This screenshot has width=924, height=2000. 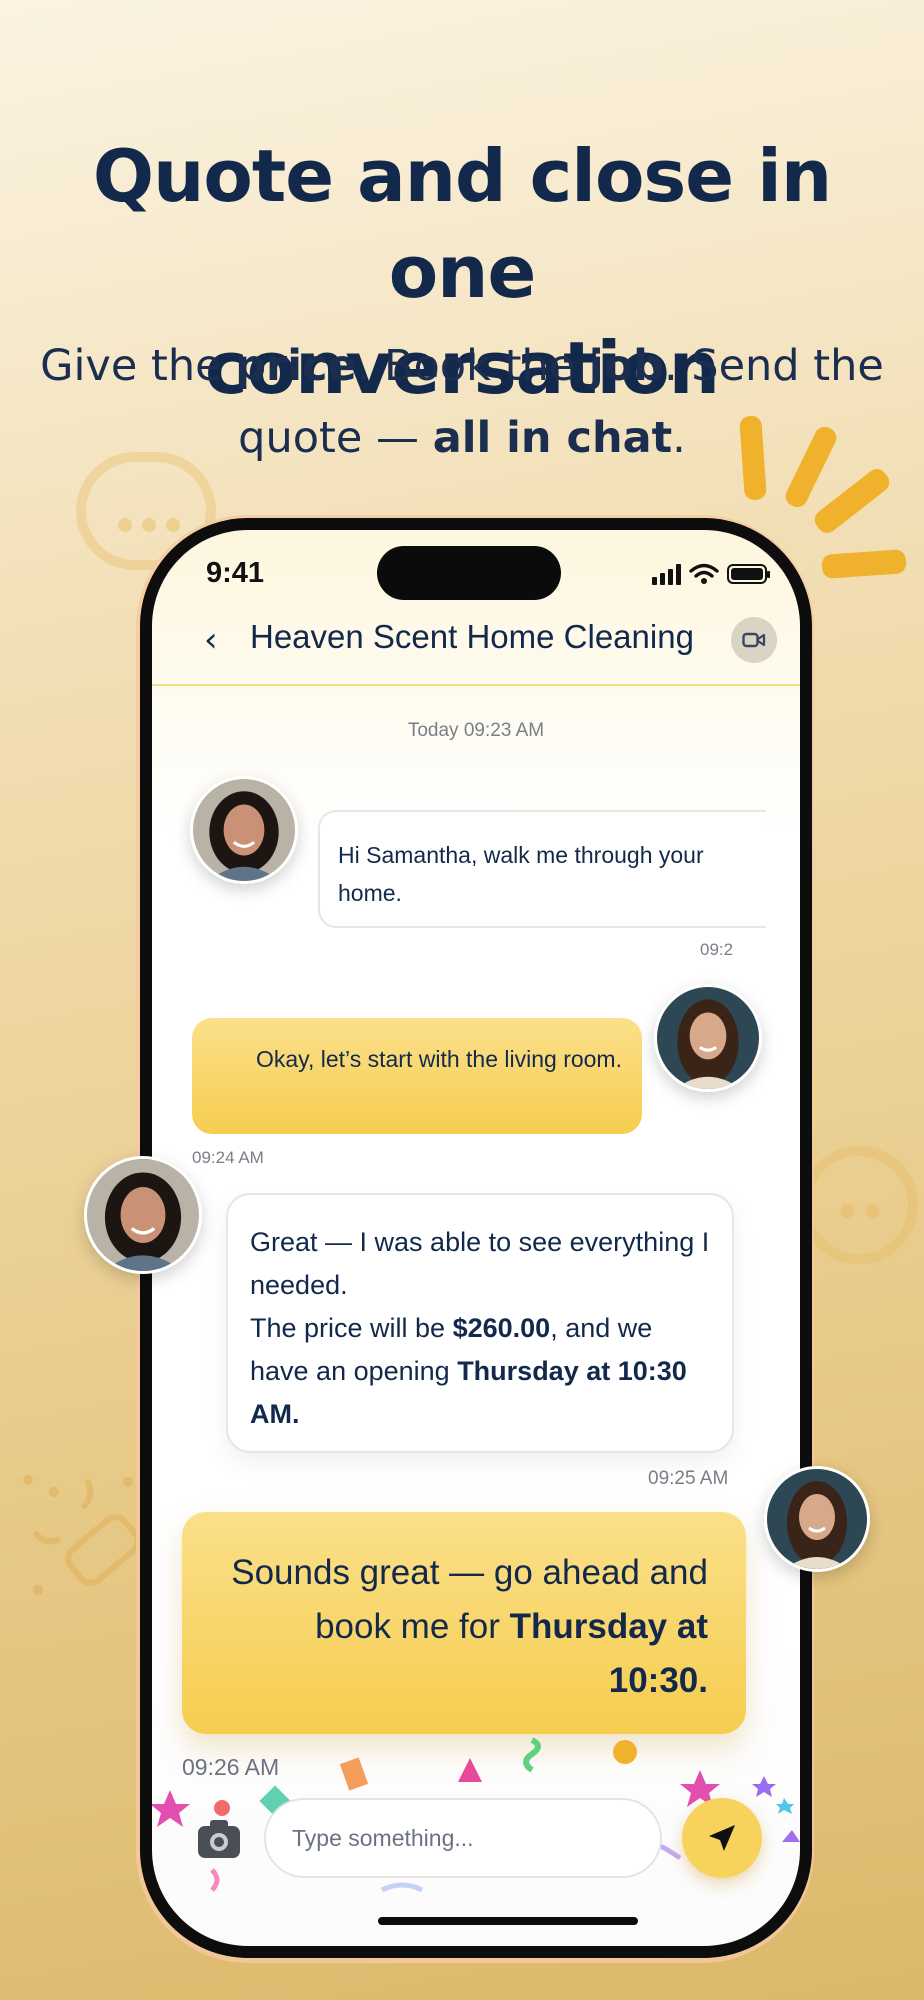 I want to click on sub-job-emphasis: job, so click(x=626, y=366).